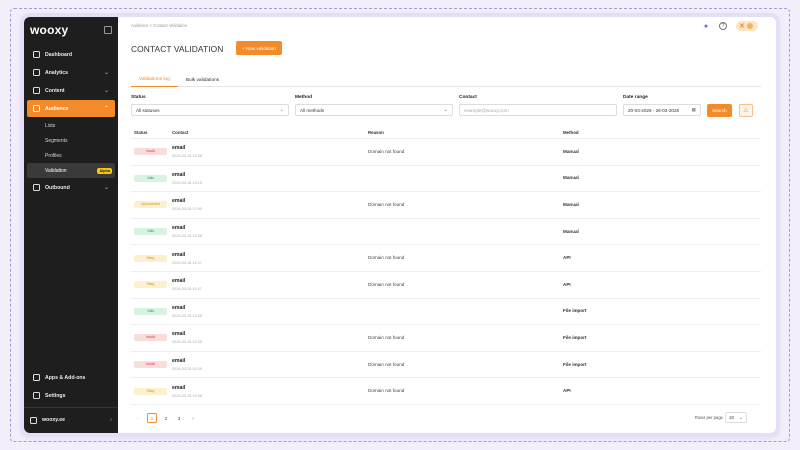 The width and height of the screenshot is (800, 450). I want to click on search-button: Search, so click(719, 110).